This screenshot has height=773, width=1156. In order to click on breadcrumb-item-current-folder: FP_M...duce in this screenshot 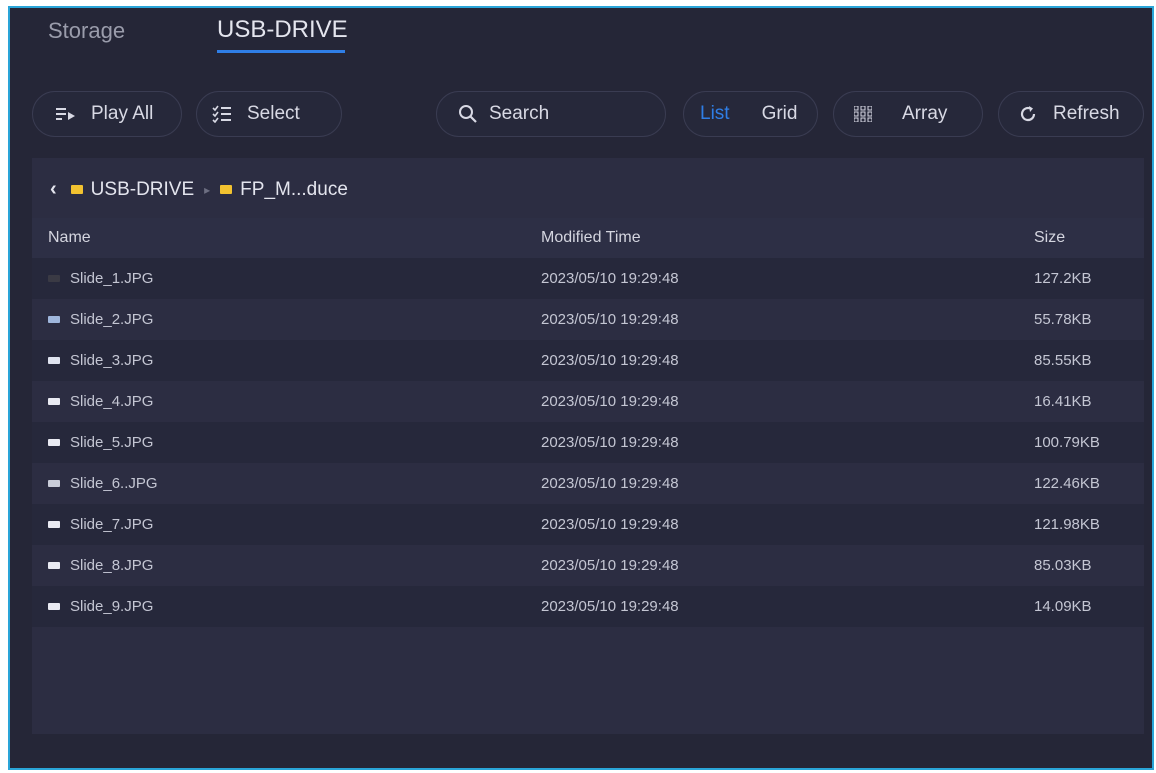, I will do `click(294, 190)`.